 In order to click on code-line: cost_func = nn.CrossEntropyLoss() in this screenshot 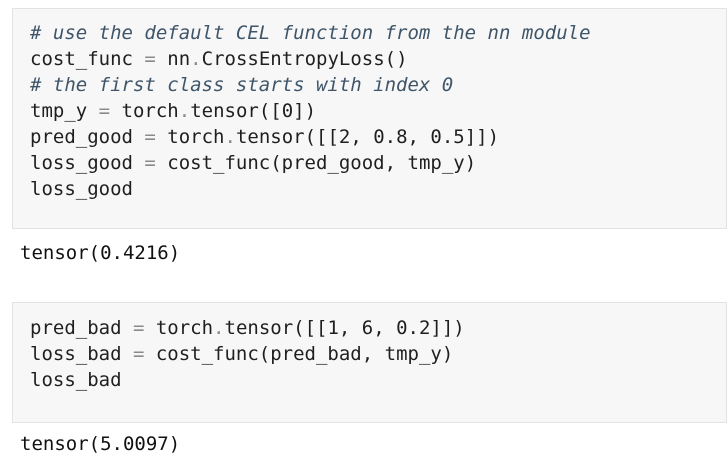, I will do `click(219, 59)`.